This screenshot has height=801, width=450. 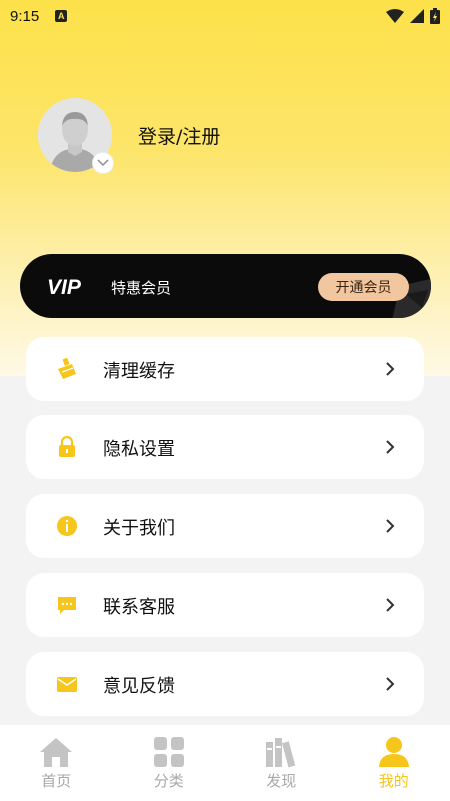 What do you see at coordinates (139, 371) in the screenshot?
I see `menu-item-label: 清理缓存` at bounding box center [139, 371].